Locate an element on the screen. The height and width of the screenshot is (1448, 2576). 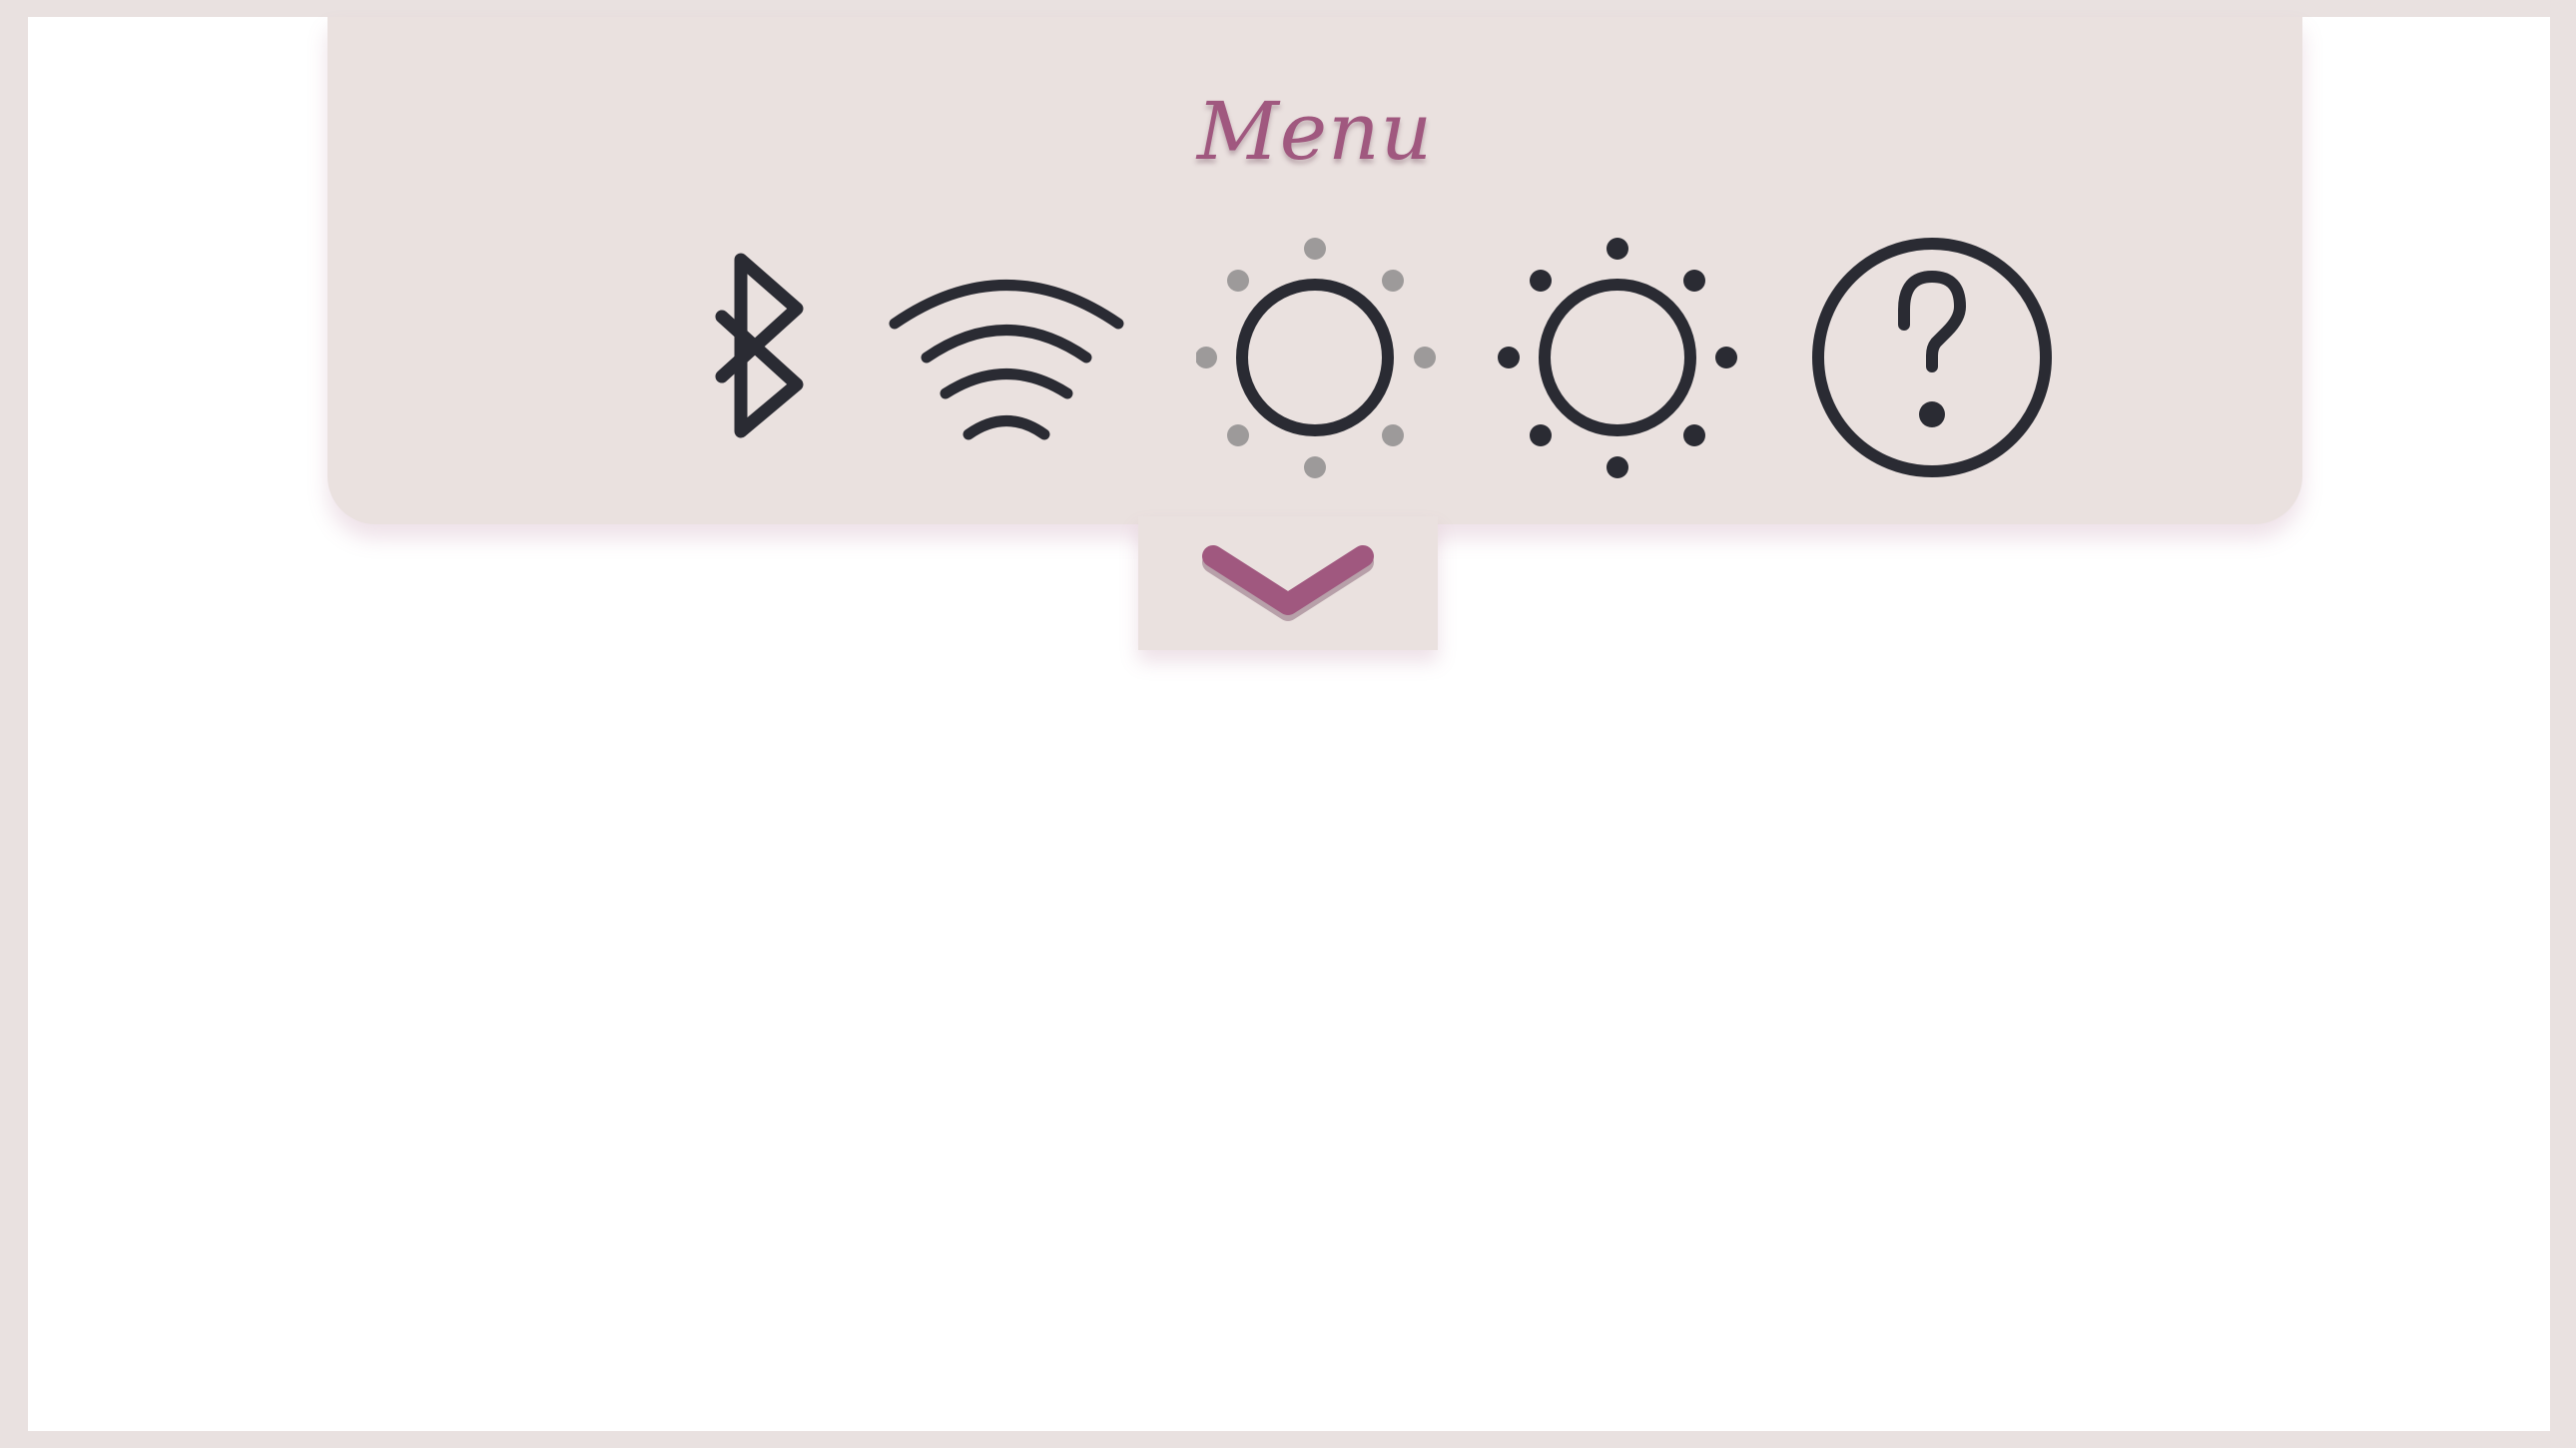
bluetooth-icon is located at coordinates (747, 356).